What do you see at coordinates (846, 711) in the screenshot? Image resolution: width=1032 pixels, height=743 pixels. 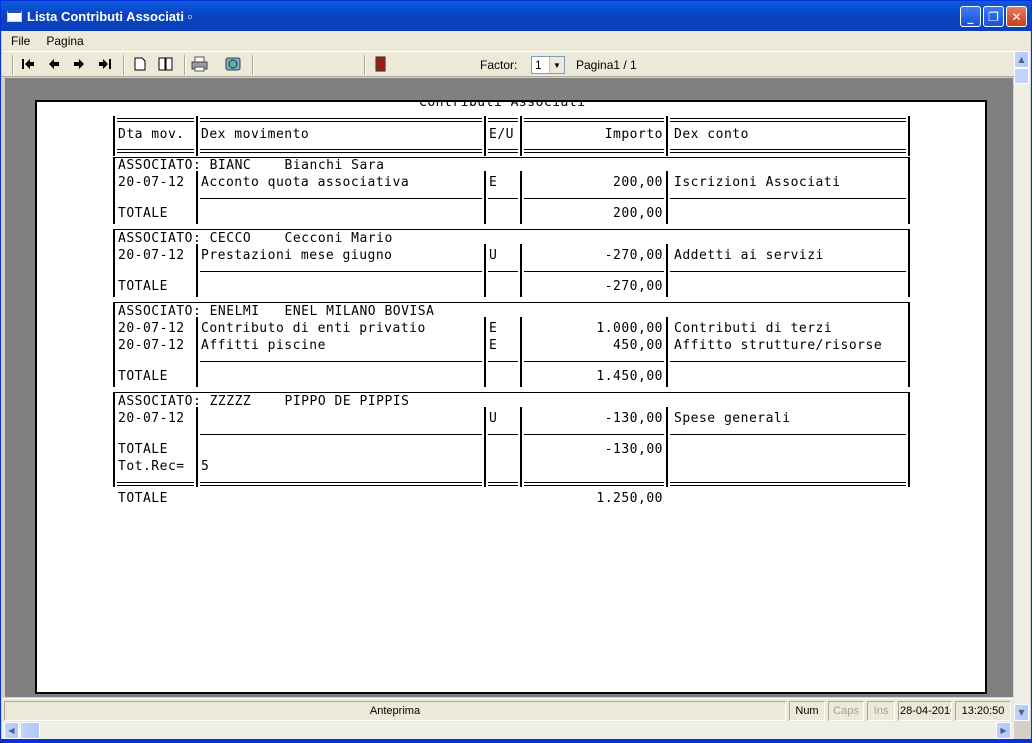 I see `status-caps: Caps` at bounding box center [846, 711].